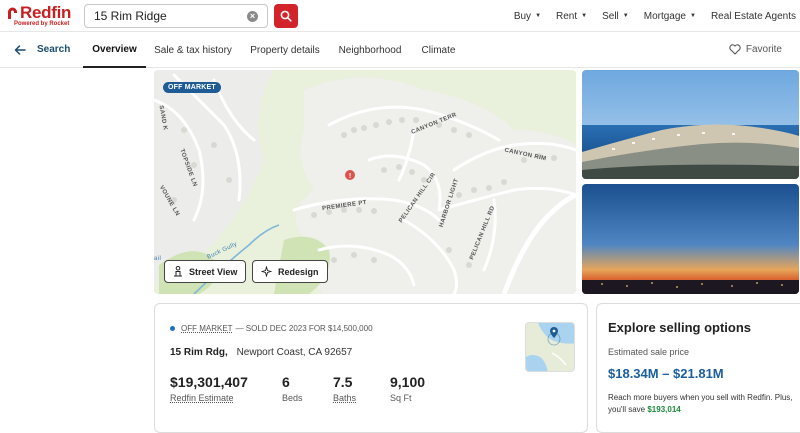 Image resolution: width=800 pixels, height=433 pixels. I want to click on property-photo-sunset, so click(690, 239).